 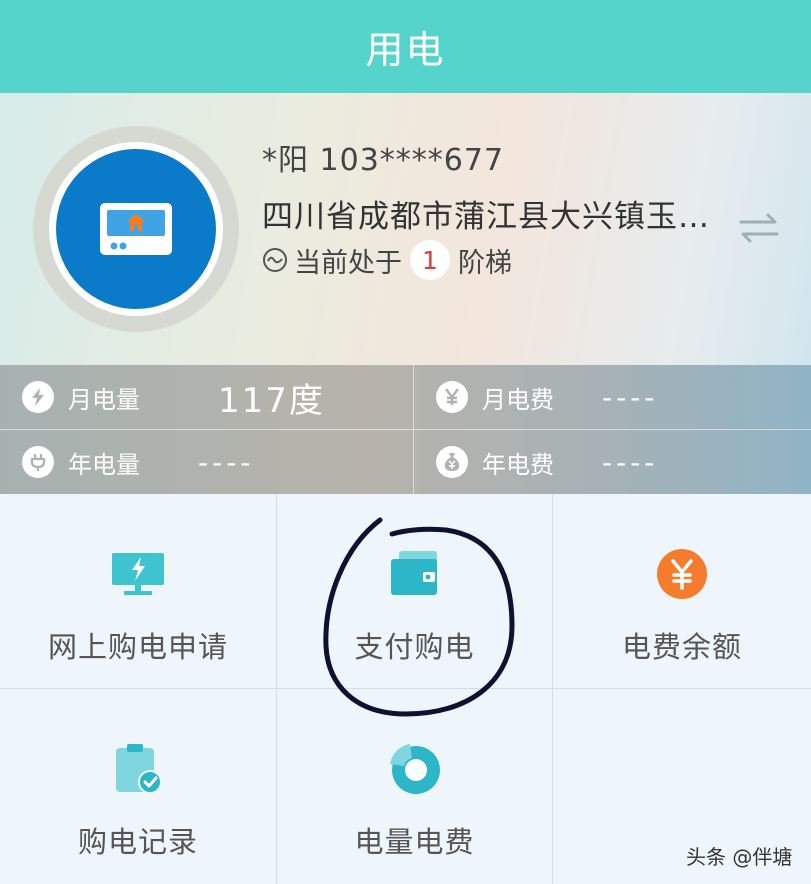 What do you see at coordinates (226, 462) in the screenshot?
I see `yearly-usage-value: ----` at bounding box center [226, 462].